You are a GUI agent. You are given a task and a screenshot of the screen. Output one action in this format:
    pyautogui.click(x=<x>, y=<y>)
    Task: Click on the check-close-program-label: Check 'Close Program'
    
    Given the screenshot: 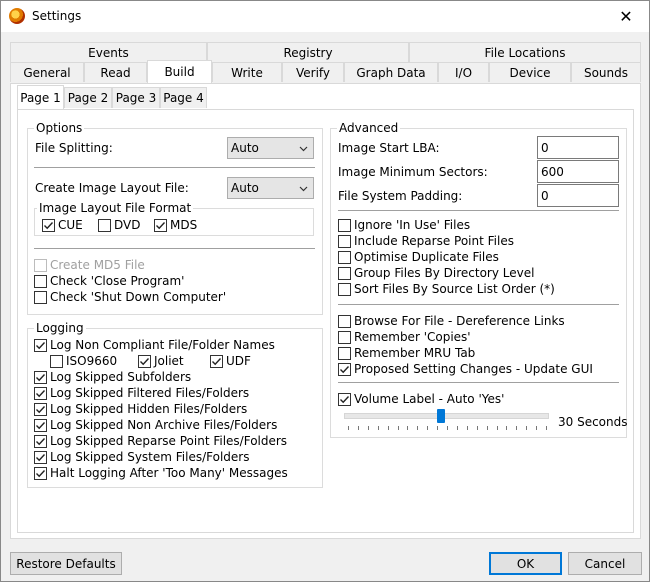 What is the action you would take?
    pyautogui.click(x=117, y=281)
    